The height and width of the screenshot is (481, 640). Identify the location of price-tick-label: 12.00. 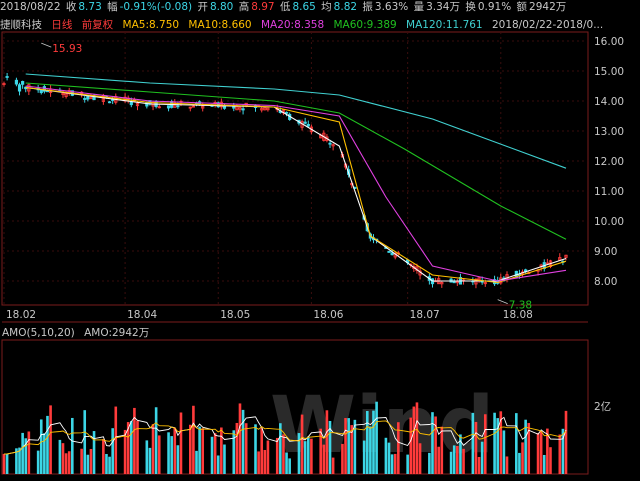
(609, 162).